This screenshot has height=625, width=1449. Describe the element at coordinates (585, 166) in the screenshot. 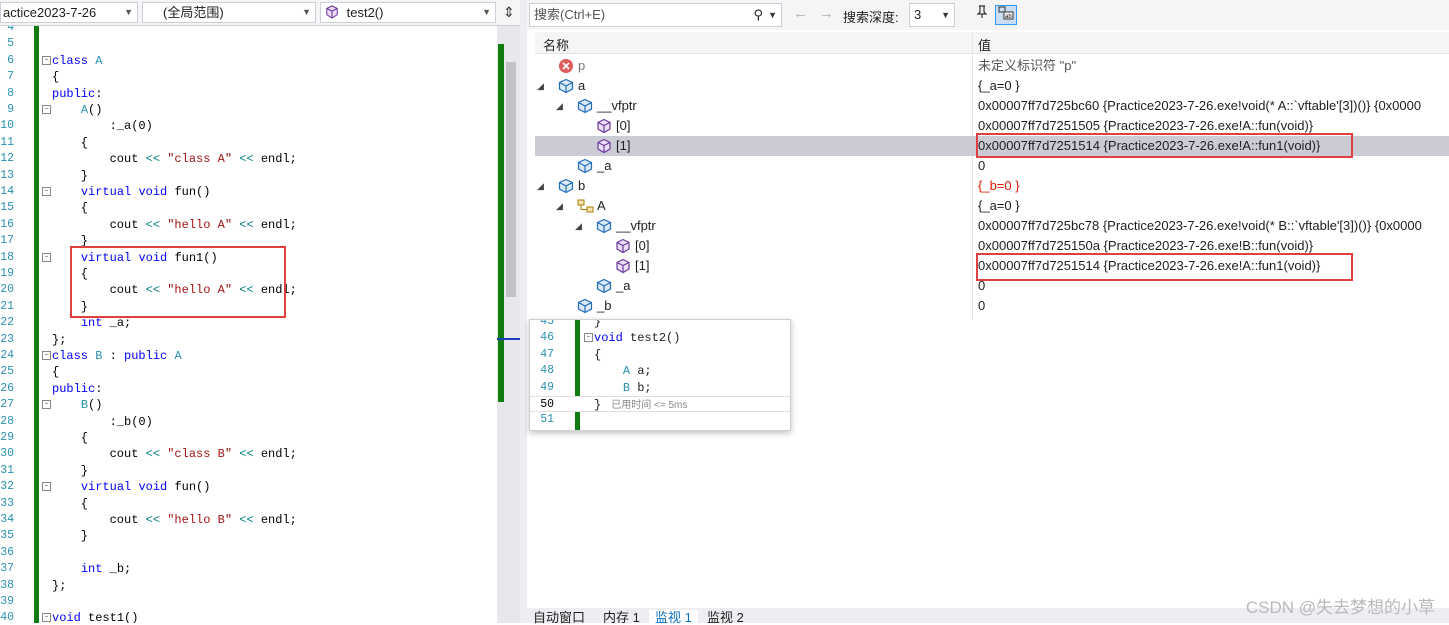

I see `object-icon` at that location.